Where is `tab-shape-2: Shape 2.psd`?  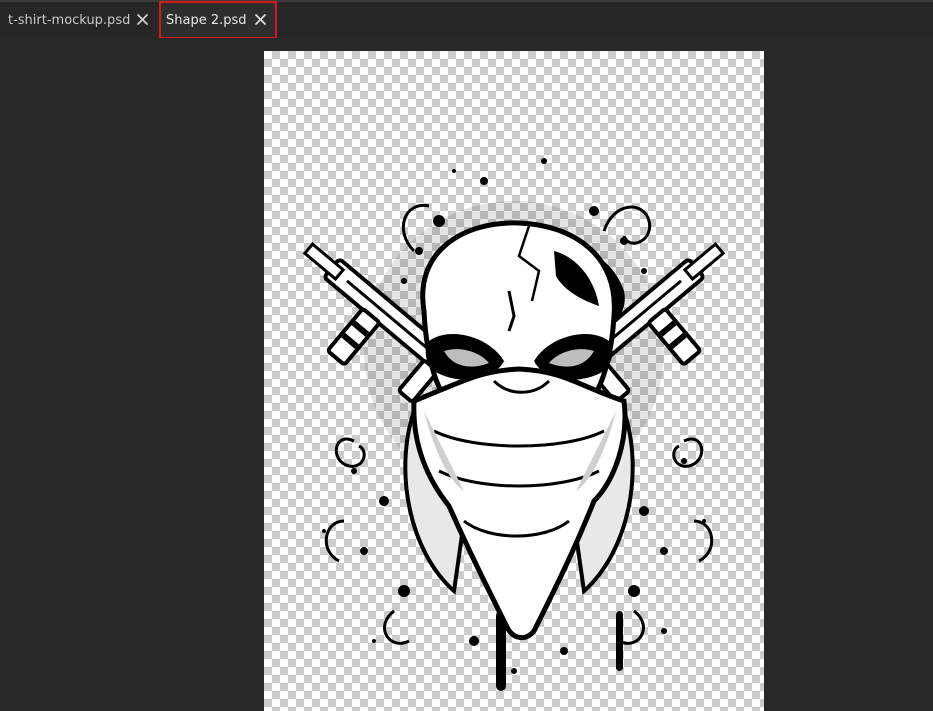
tab-shape-2: Shape 2.psd is located at coordinates (218, 20).